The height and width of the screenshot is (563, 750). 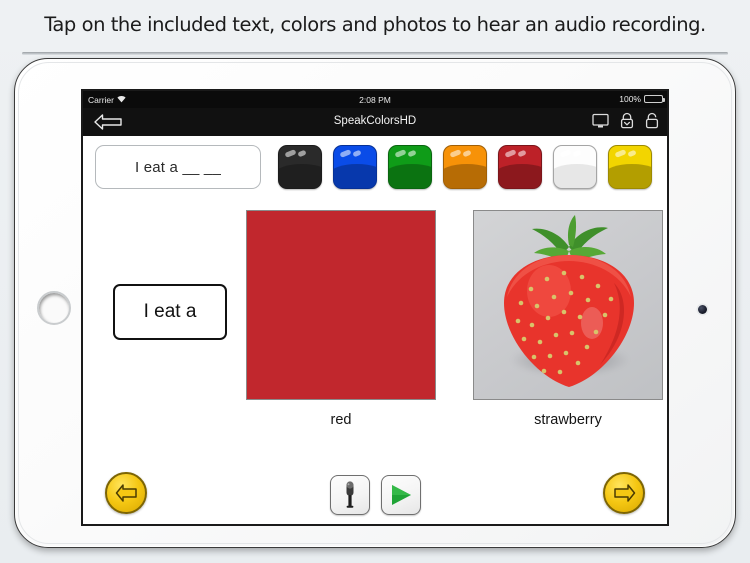 What do you see at coordinates (170, 312) in the screenshot?
I see `phrase-card: I eat a` at bounding box center [170, 312].